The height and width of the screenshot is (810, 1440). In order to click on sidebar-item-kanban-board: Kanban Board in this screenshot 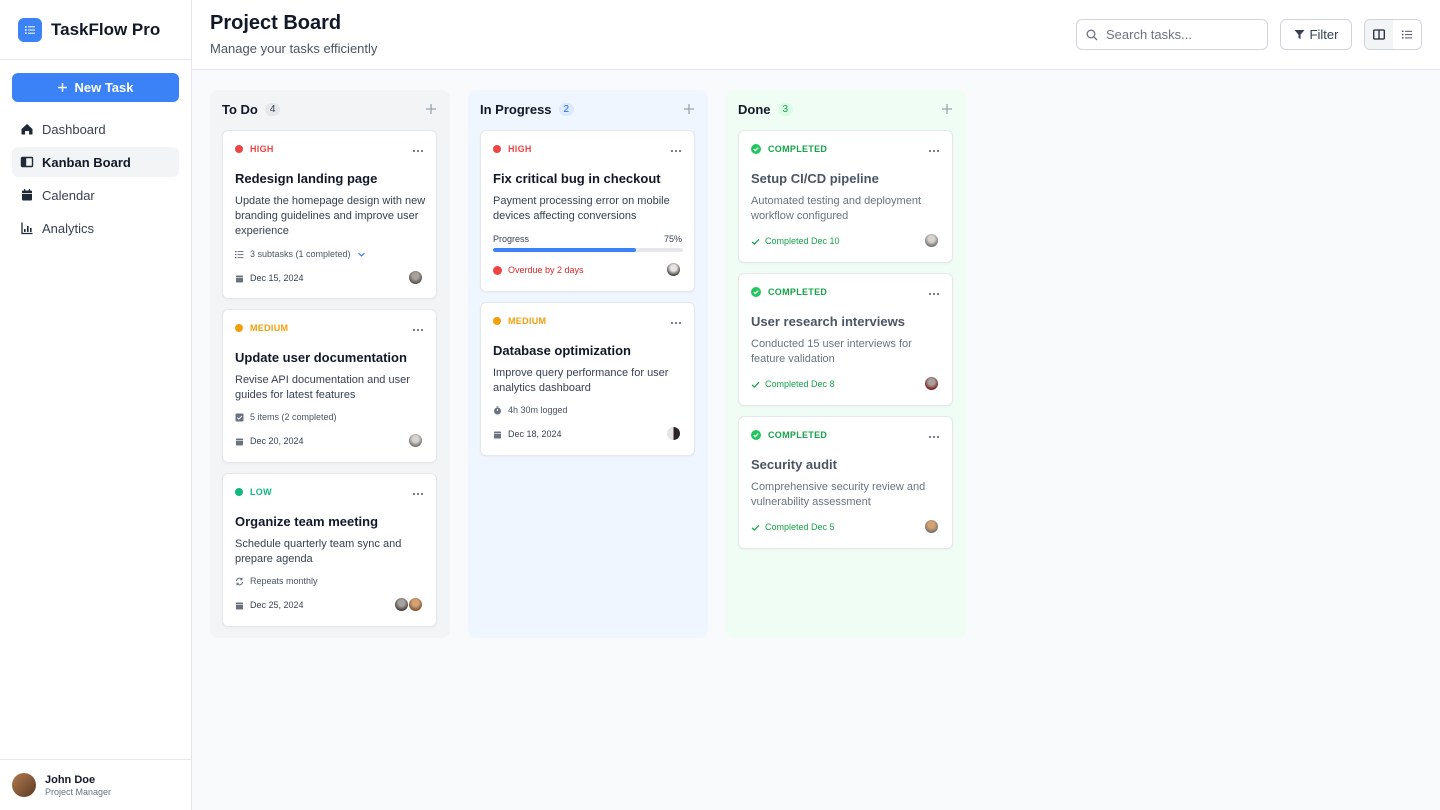, I will do `click(95, 162)`.